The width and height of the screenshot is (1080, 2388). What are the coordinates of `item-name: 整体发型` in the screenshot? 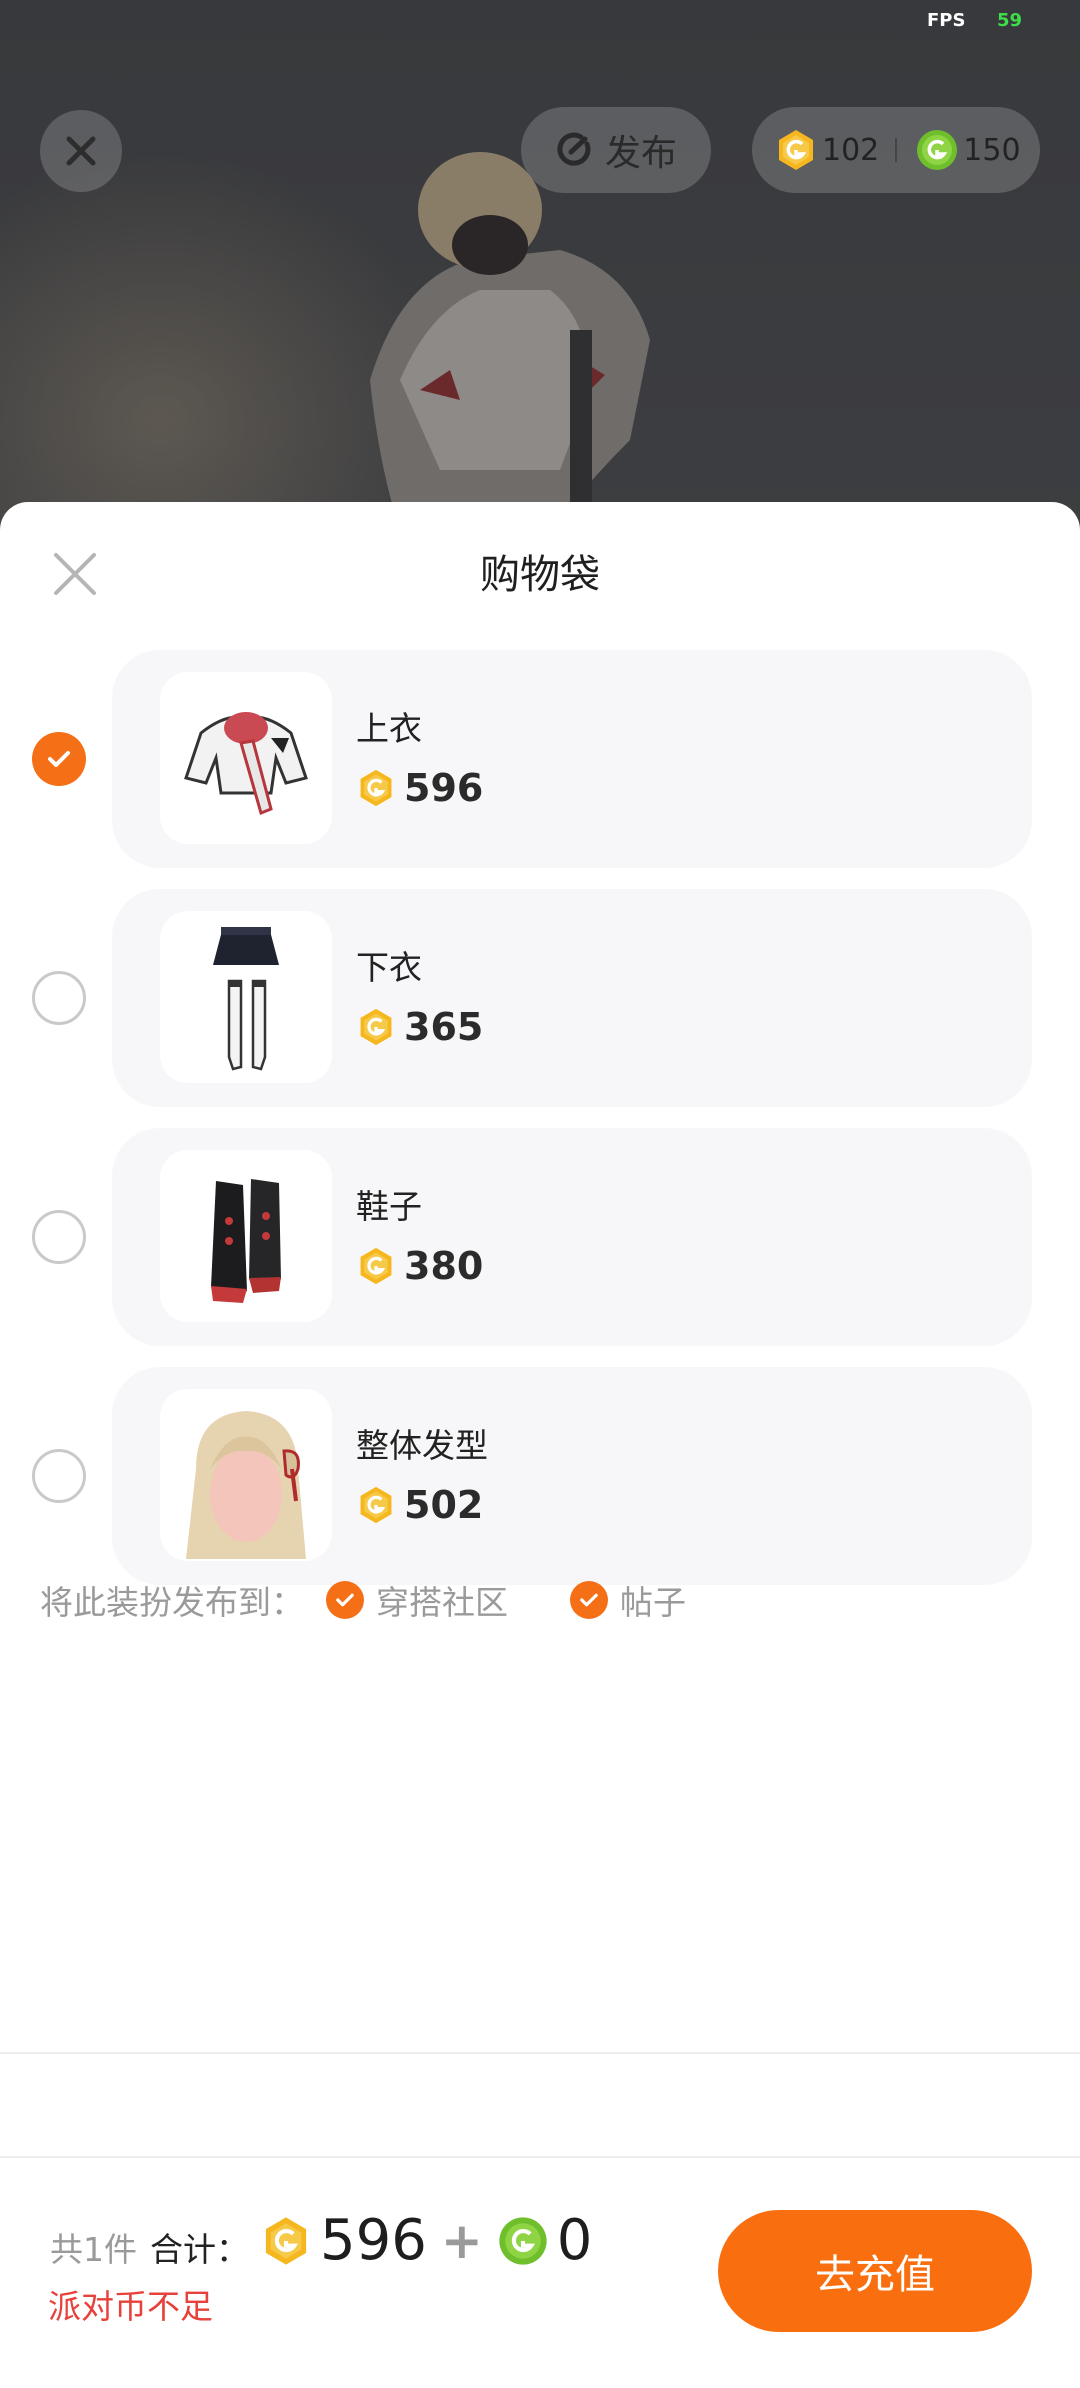 It's located at (422, 1445).